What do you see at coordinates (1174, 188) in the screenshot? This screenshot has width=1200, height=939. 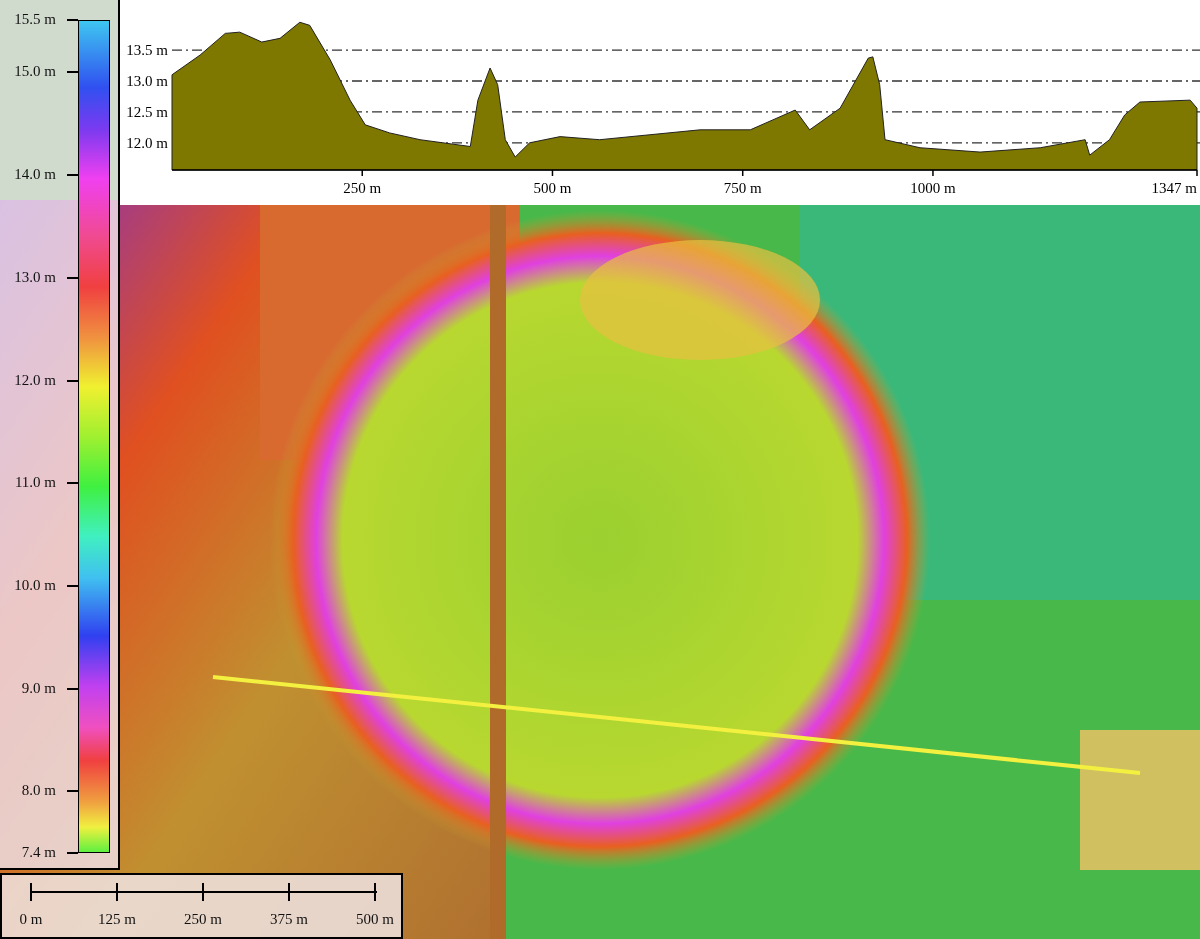 I see `x-tick-label: 1347 m` at bounding box center [1174, 188].